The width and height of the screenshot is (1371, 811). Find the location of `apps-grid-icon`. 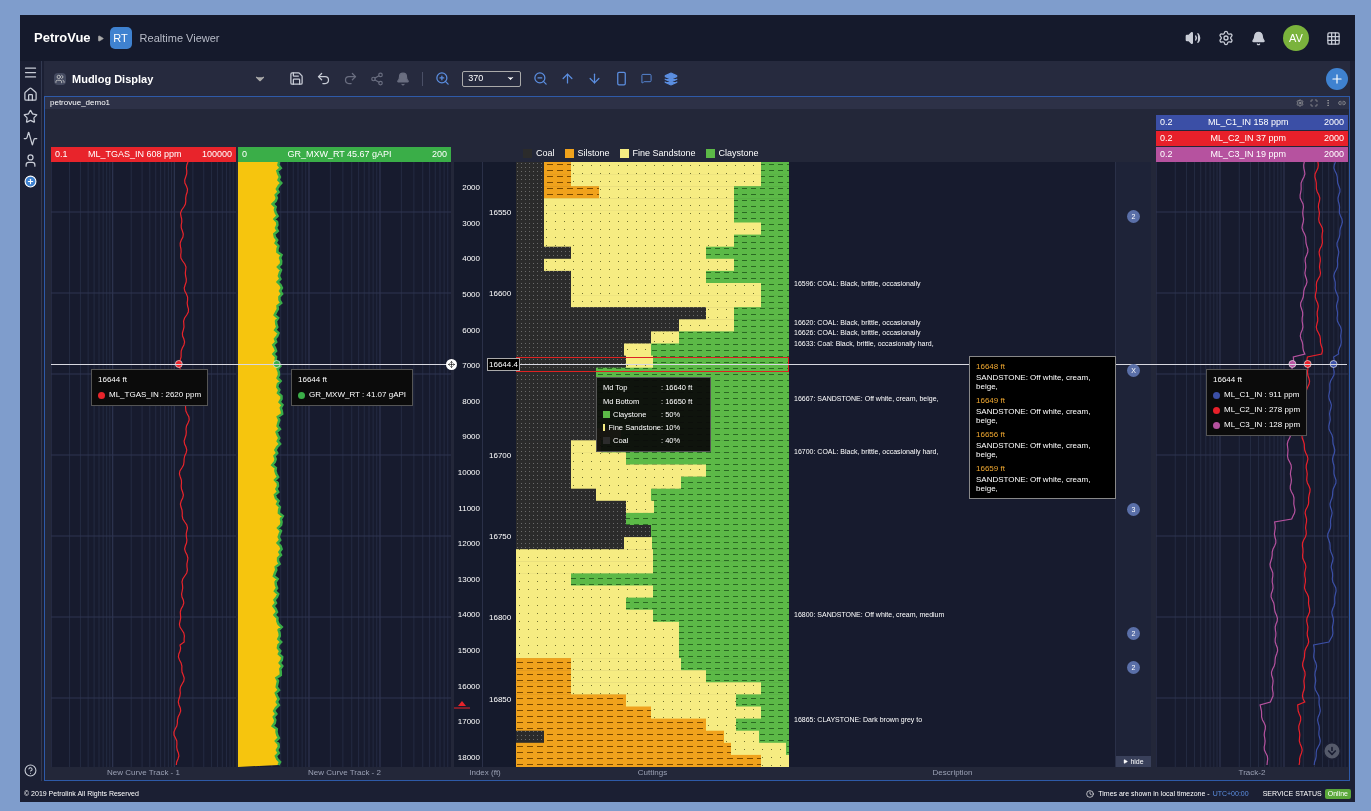

apps-grid-icon is located at coordinates (1333, 38).